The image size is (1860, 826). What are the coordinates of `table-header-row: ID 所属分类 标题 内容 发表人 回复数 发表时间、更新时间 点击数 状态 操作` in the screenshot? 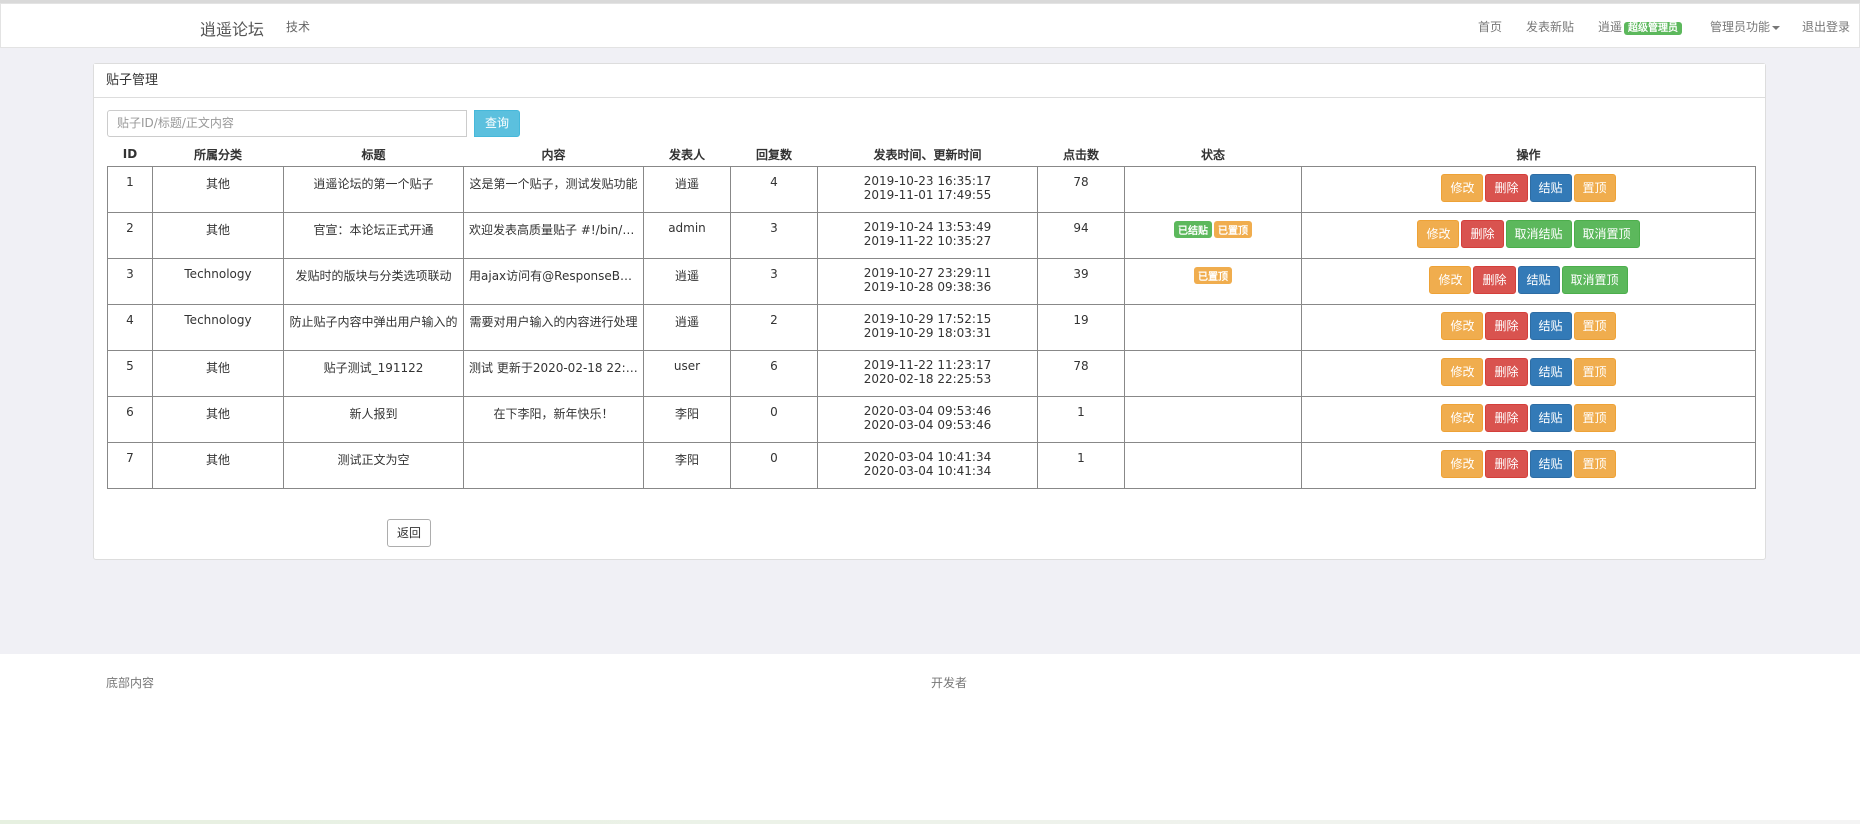 It's located at (932, 154).